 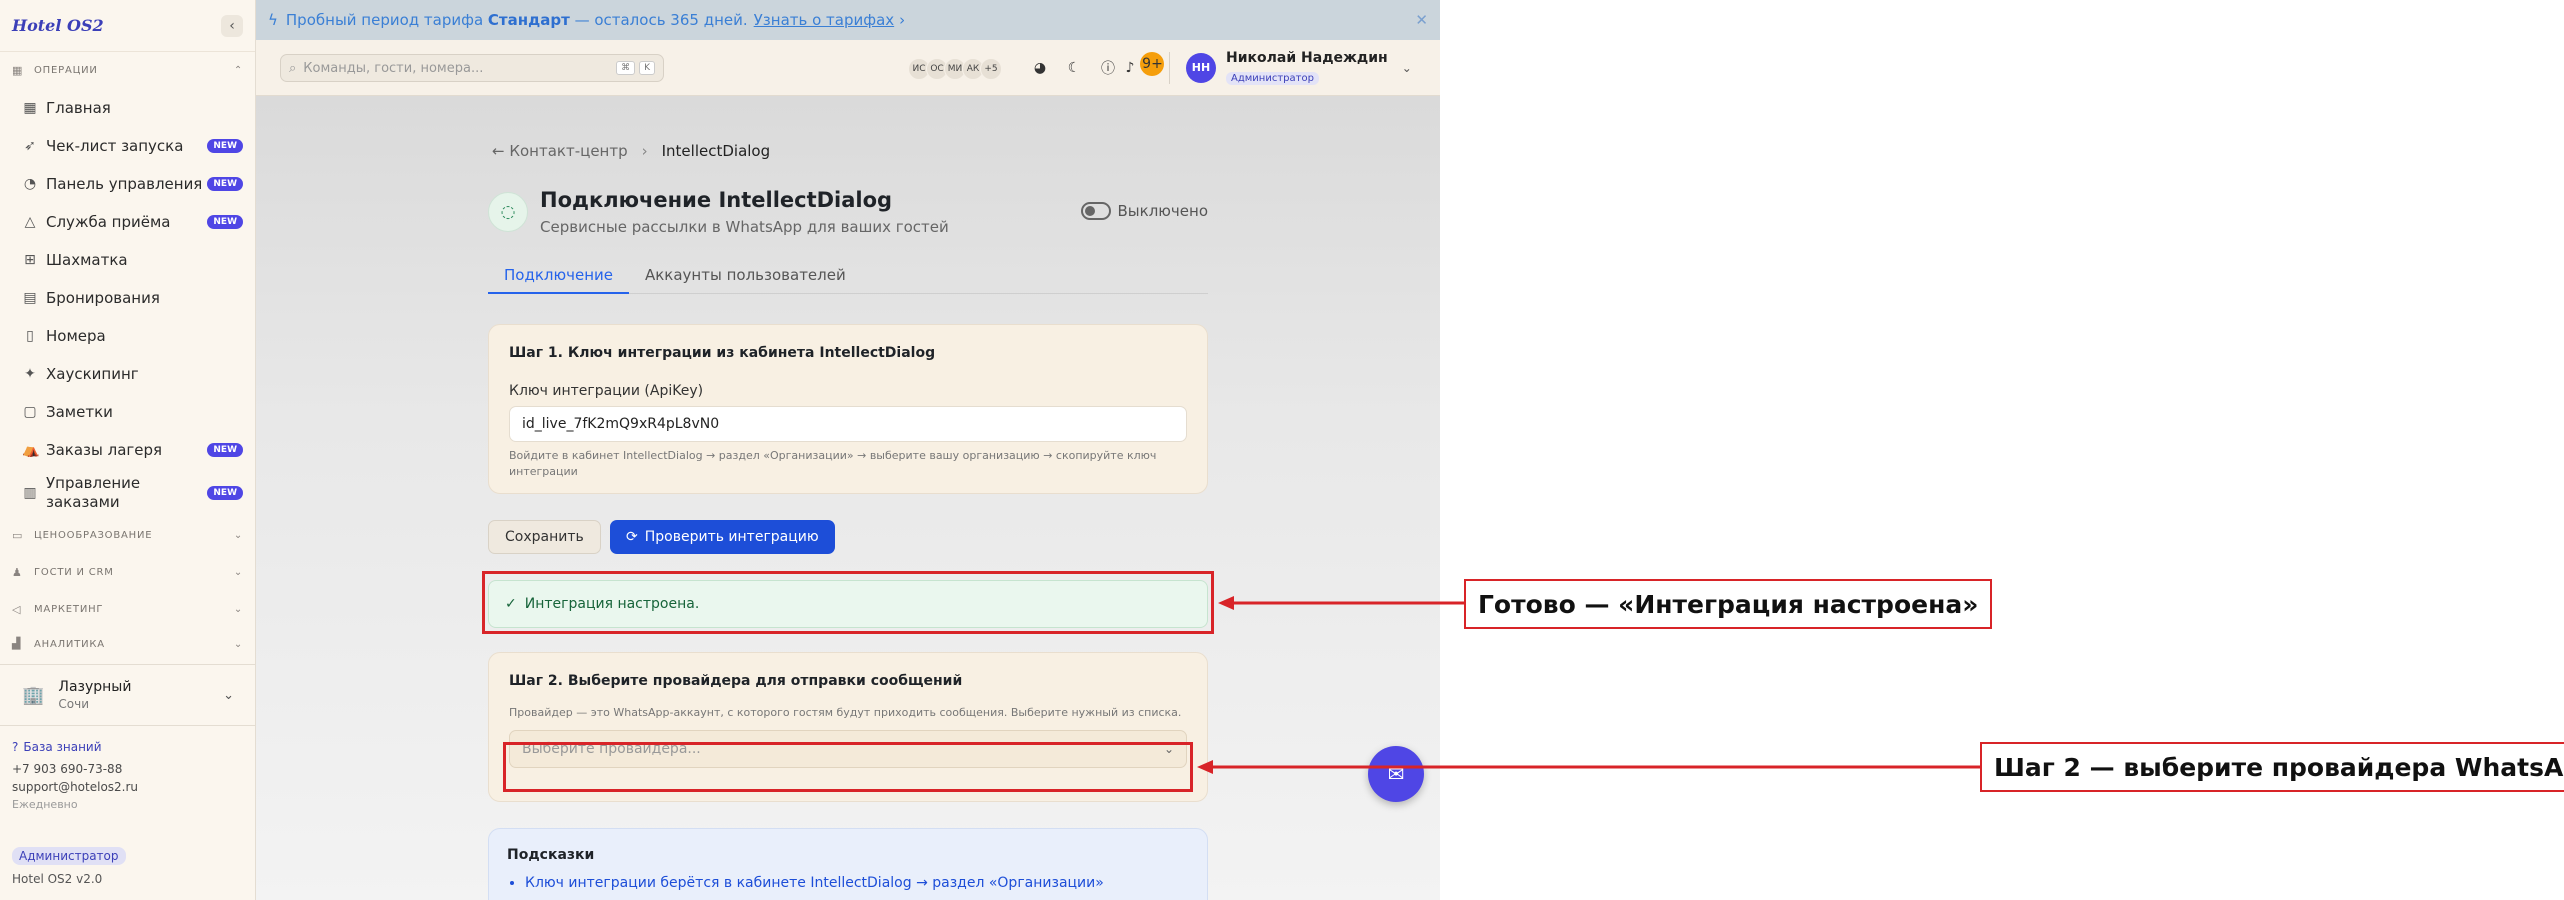 What do you see at coordinates (2272, 767) in the screenshot?
I see `callout-step2-provider: Шаг 2 — выберите провайдера WhatsApp` at bounding box center [2272, 767].